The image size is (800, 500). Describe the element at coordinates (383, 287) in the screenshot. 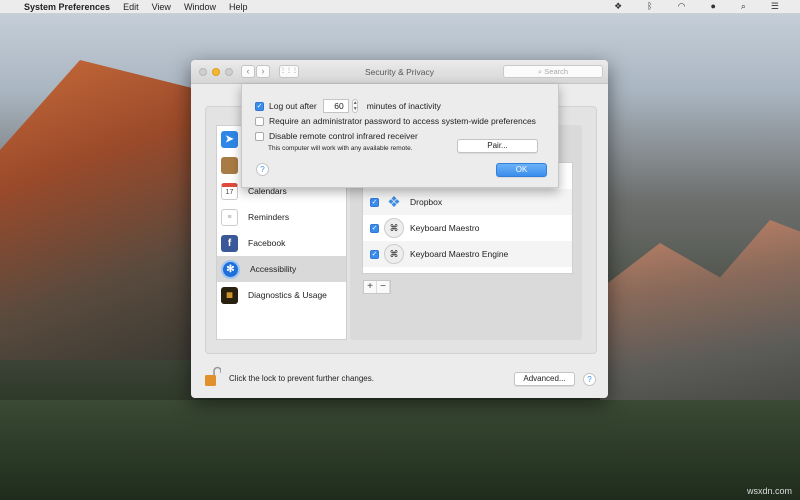

I see `remove-app-button: −` at that location.